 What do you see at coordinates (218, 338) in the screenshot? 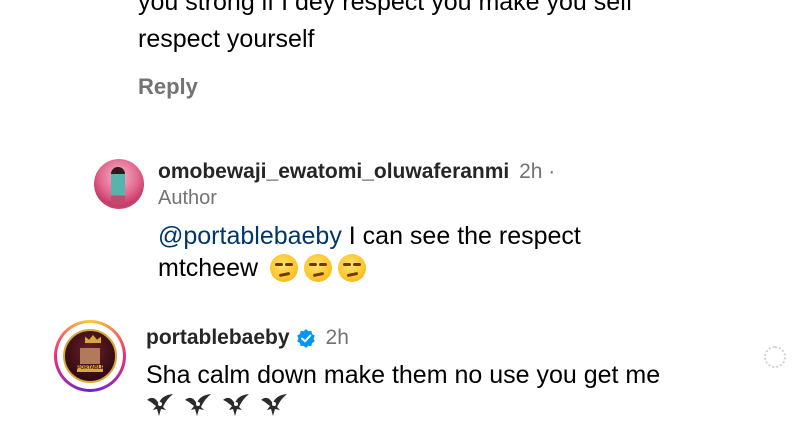
I see `username-link: portablebaeby` at bounding box center [218, 338].